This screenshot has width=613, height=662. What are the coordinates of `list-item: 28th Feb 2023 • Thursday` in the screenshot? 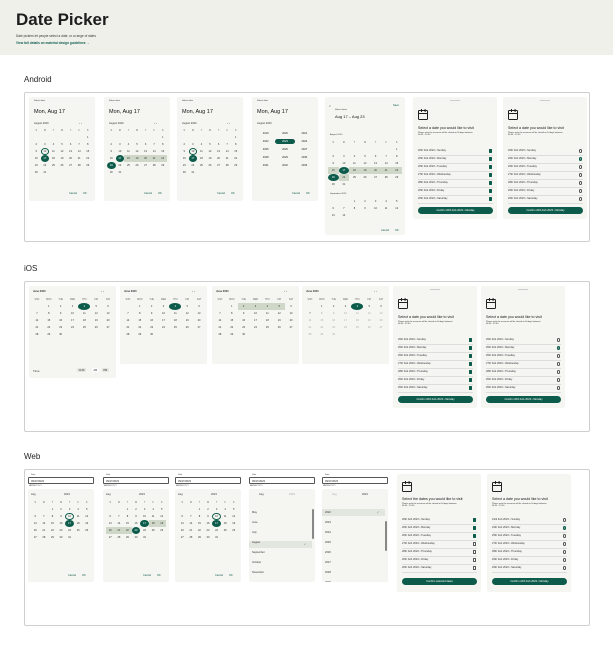 It's located at (417, 551).